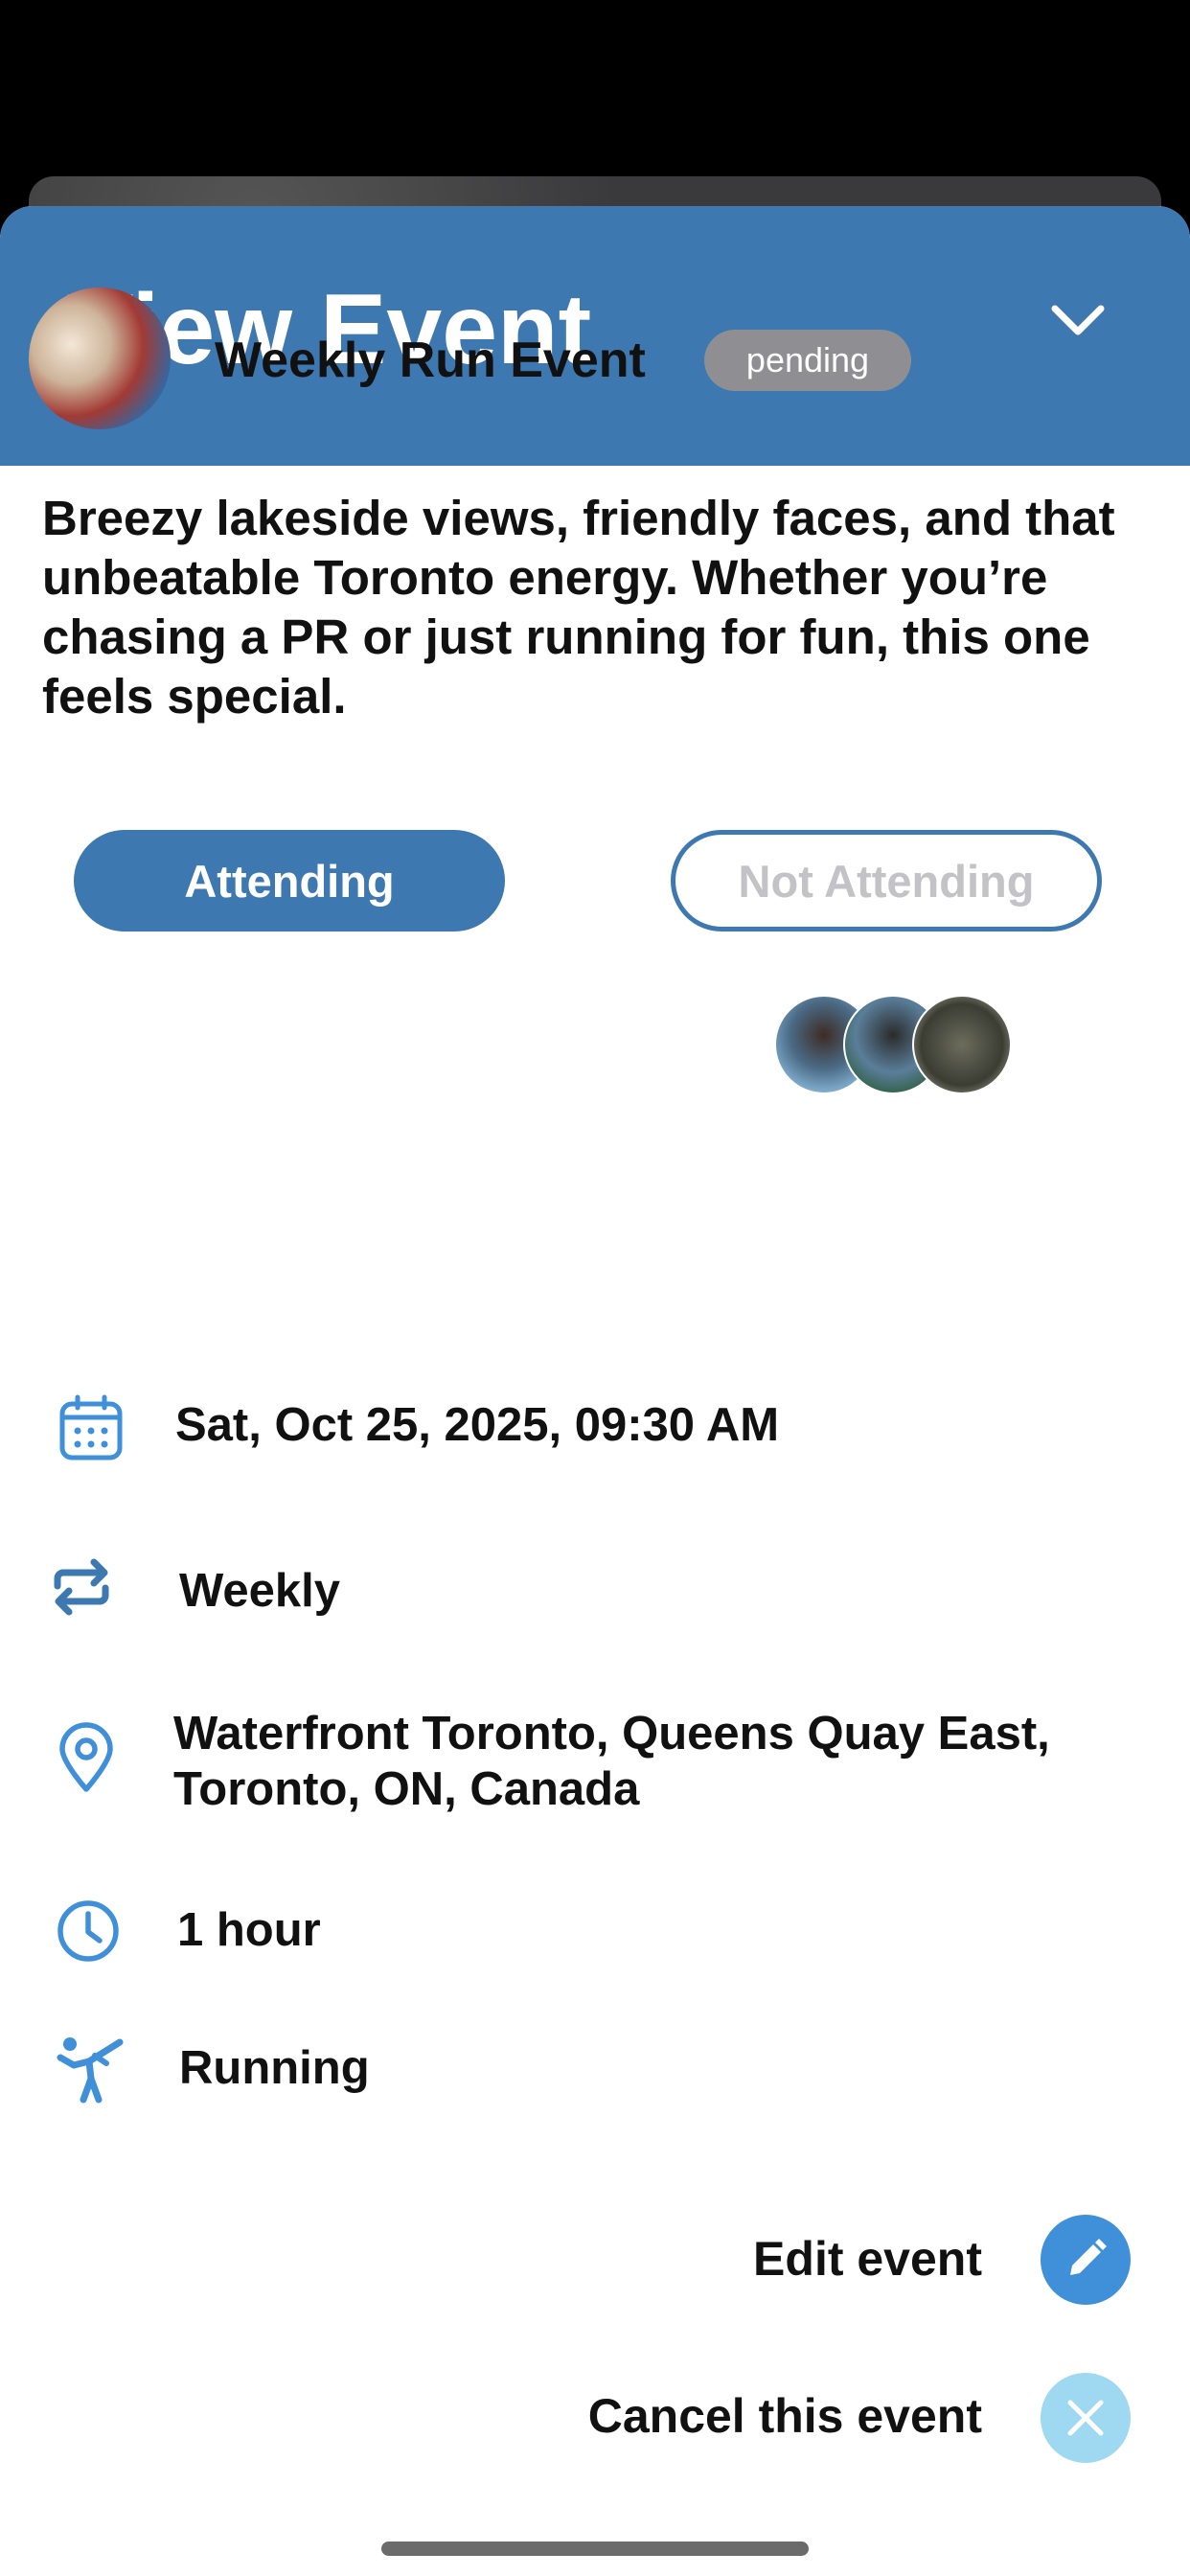  Describe the element at coordinates (249, 1930) in the screenshot. I see `event-duration: 1 hour` at that location.